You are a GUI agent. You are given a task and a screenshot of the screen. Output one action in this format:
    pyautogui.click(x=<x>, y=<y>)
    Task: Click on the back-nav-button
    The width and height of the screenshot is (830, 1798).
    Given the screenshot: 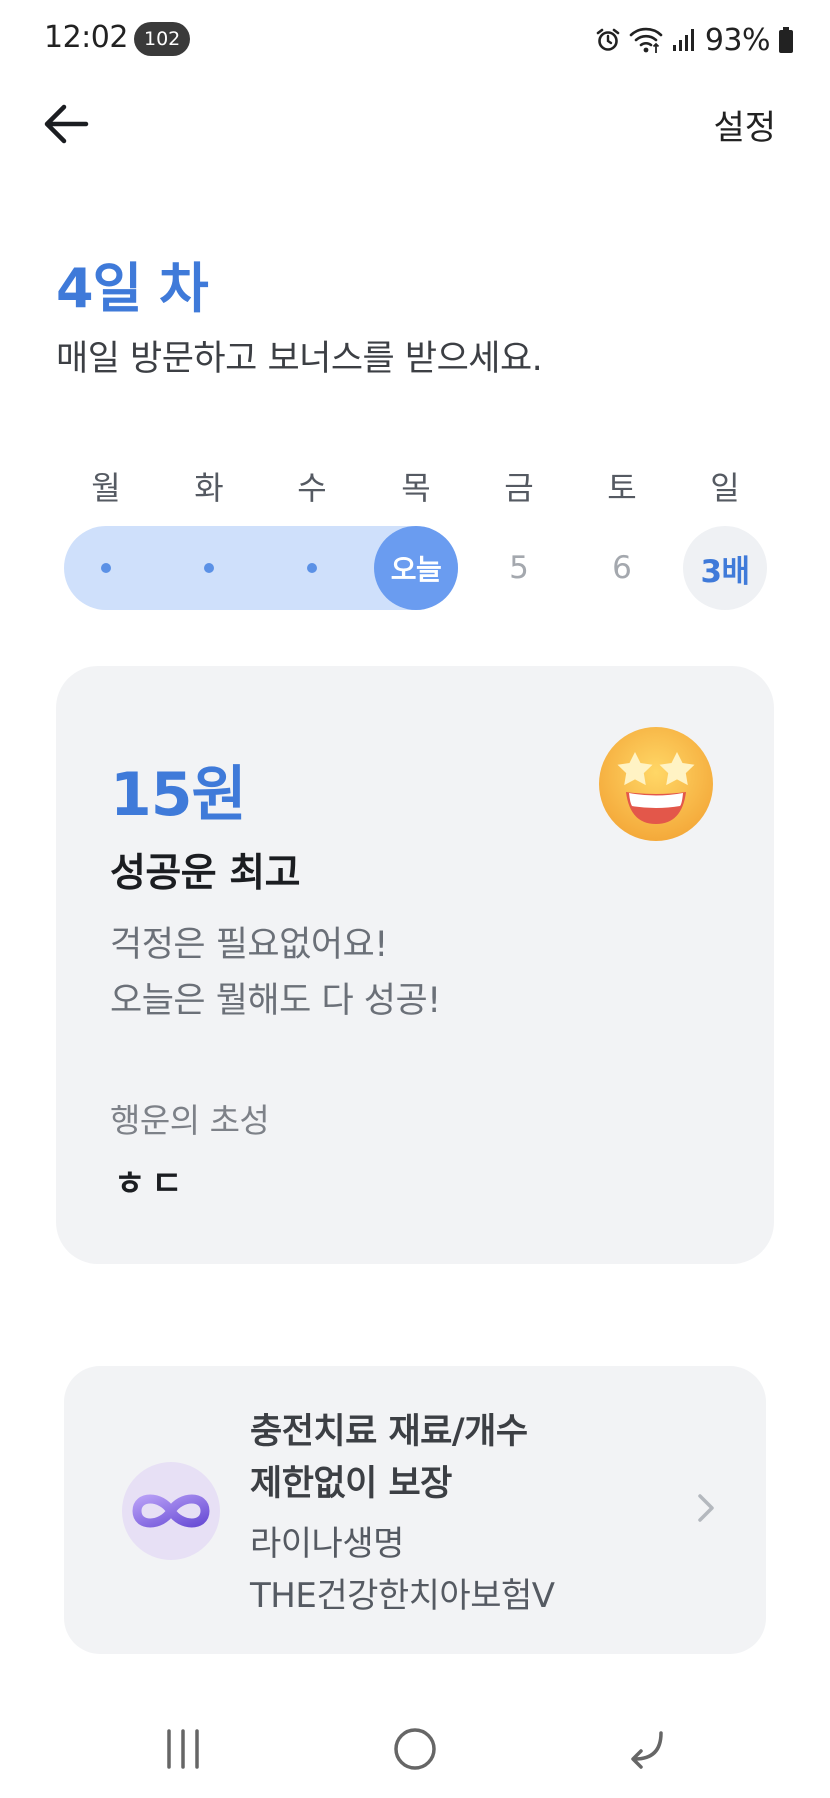 What is the action you would take?
    pyautogui.click(x=645, y=1749)
    